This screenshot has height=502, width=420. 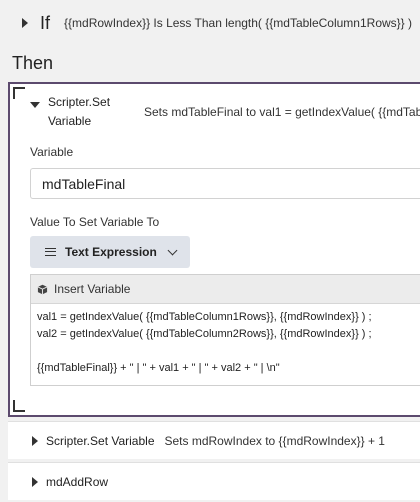 I want to click on block-header: Scripter.Set Variable, so click(x=84, y=112).